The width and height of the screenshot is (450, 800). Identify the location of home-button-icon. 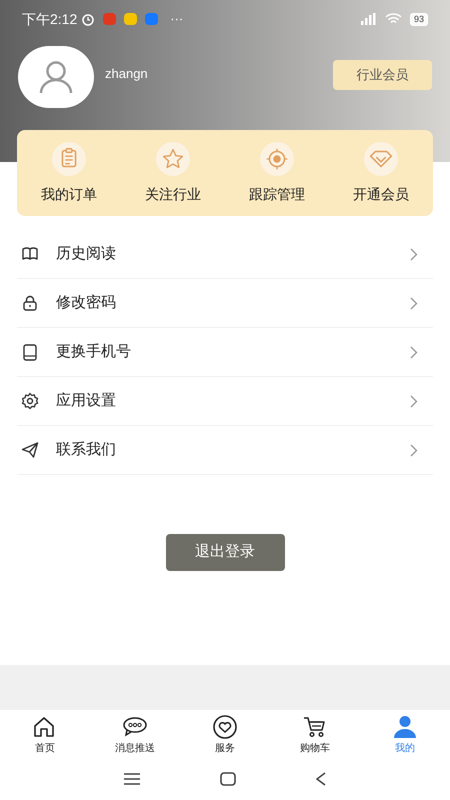
(228, 779).